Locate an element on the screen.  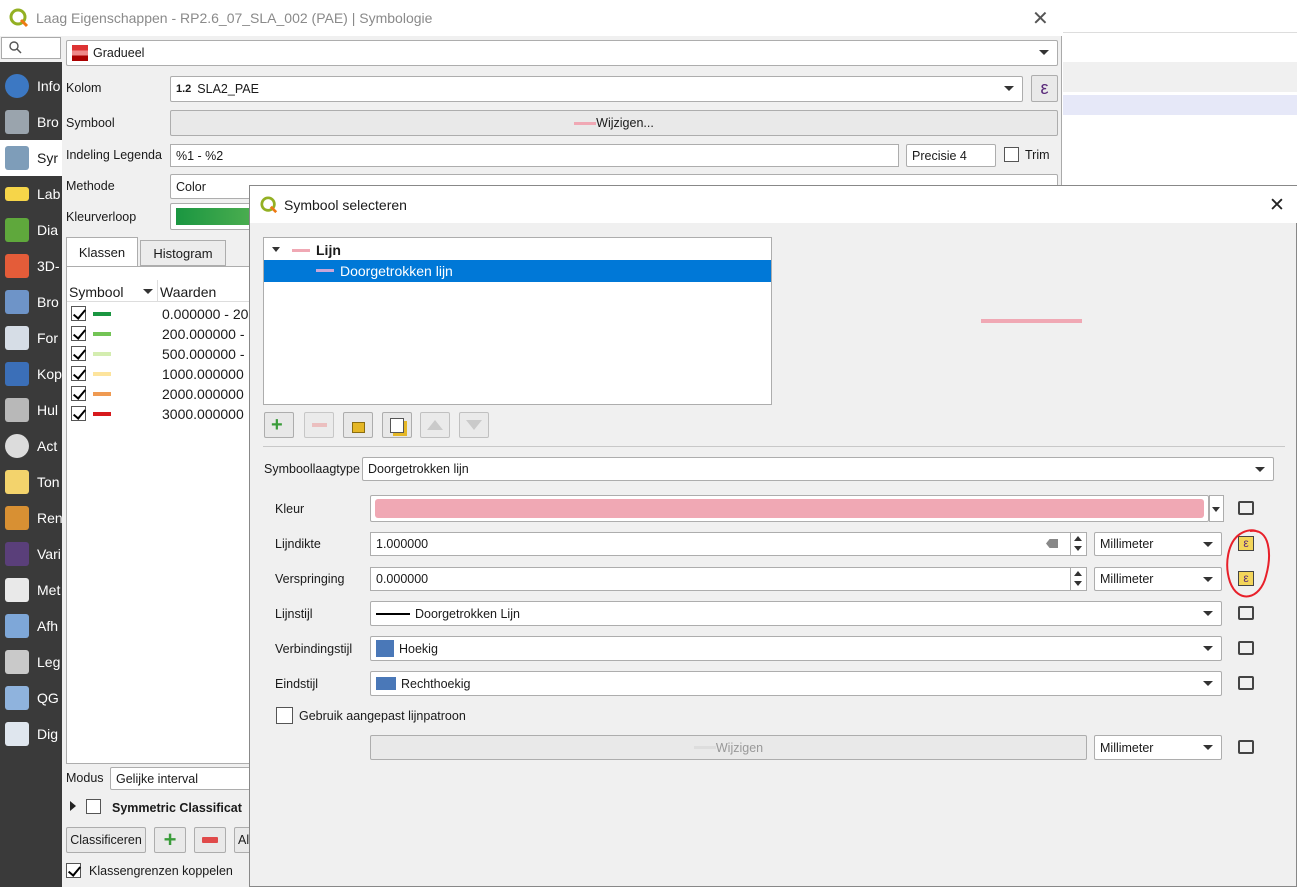
sidebar-item-symbologie: Syr is located at coordinates (31, 158).